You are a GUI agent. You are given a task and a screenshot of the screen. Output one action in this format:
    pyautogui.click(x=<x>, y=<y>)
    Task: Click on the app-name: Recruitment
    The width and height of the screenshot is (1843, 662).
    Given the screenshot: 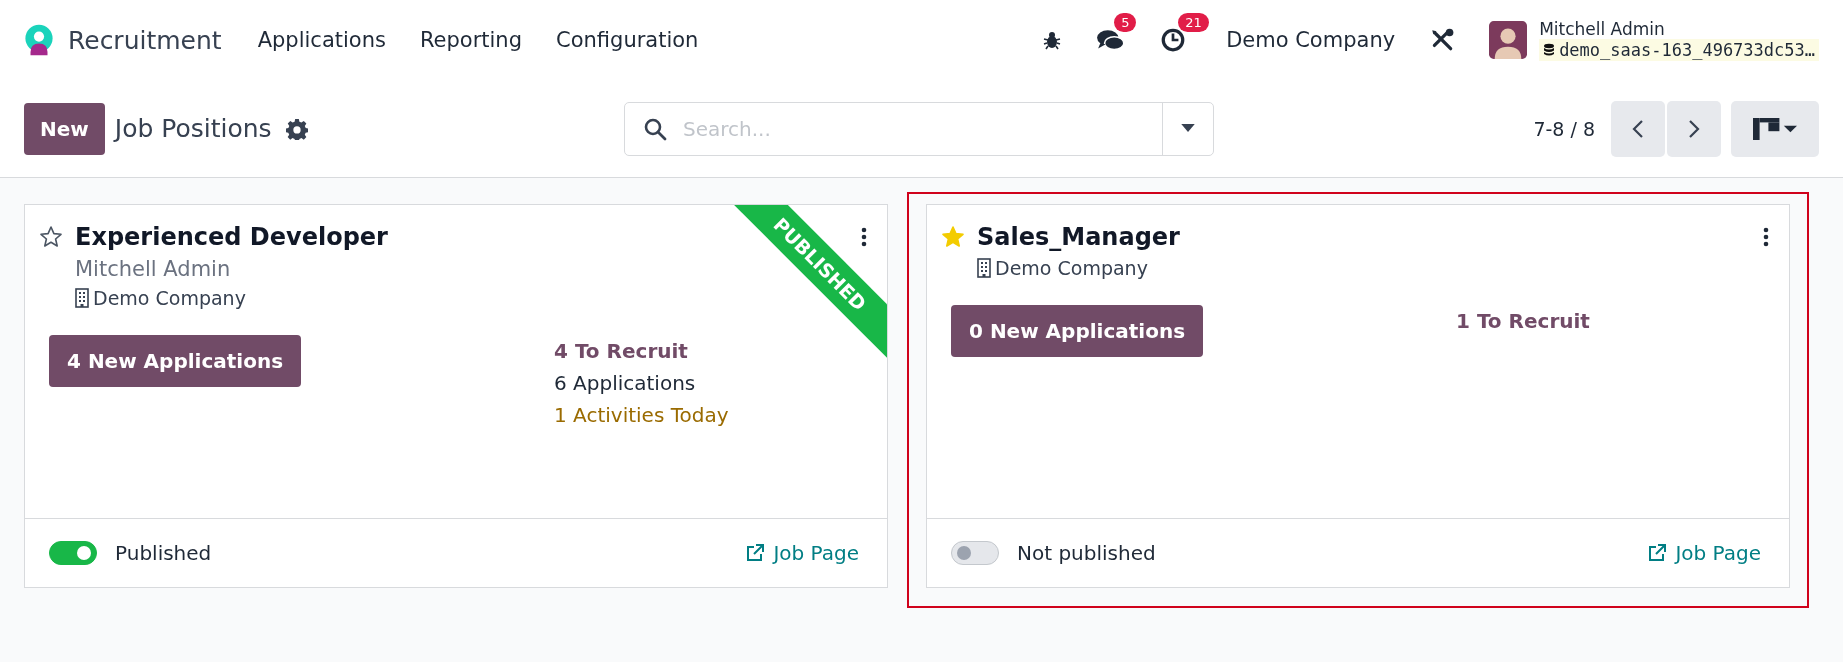 What is the action you would take?
    pyautogui.click(x=145, y=40)
    